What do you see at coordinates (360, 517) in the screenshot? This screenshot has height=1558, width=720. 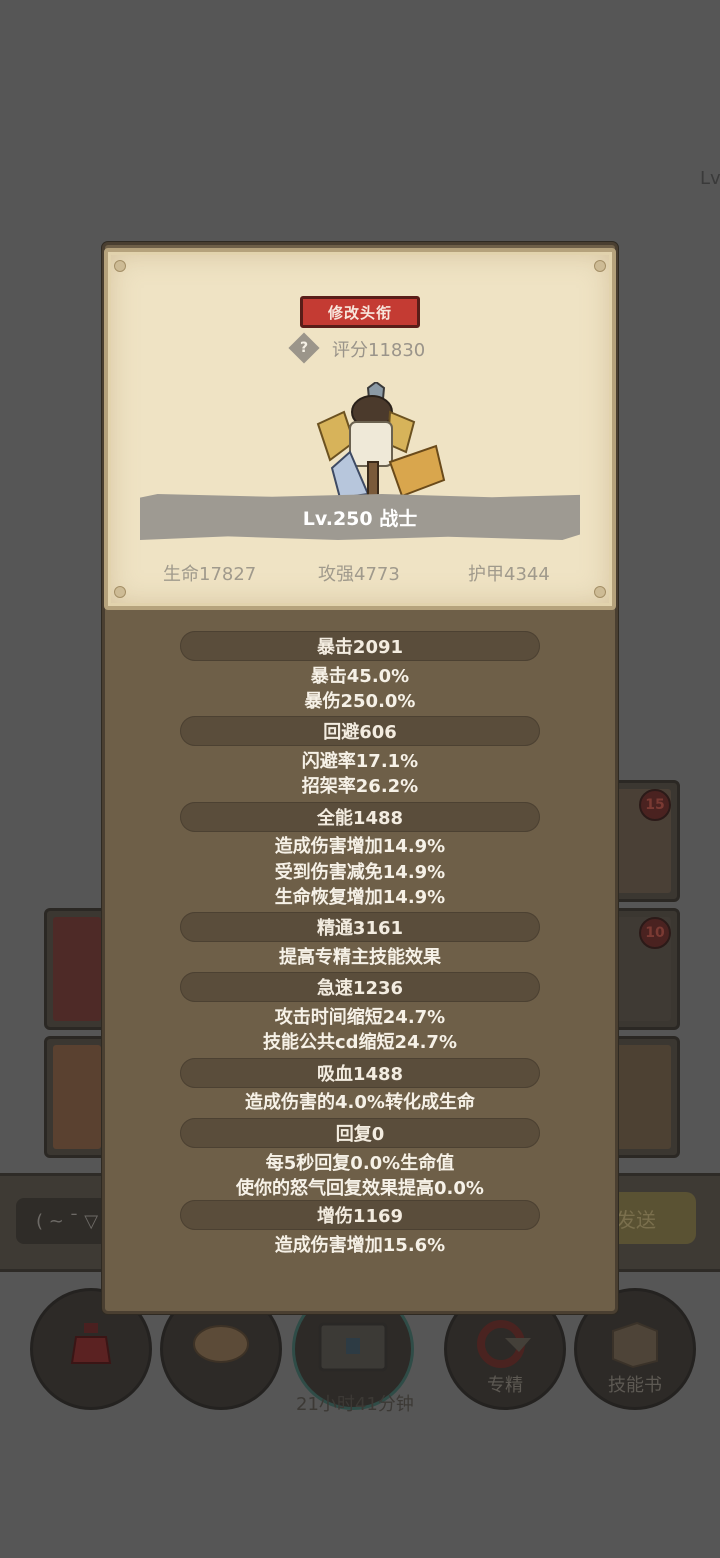 I see `level-class-banner: Lv.250 战士` at bounding box center [360, 517].